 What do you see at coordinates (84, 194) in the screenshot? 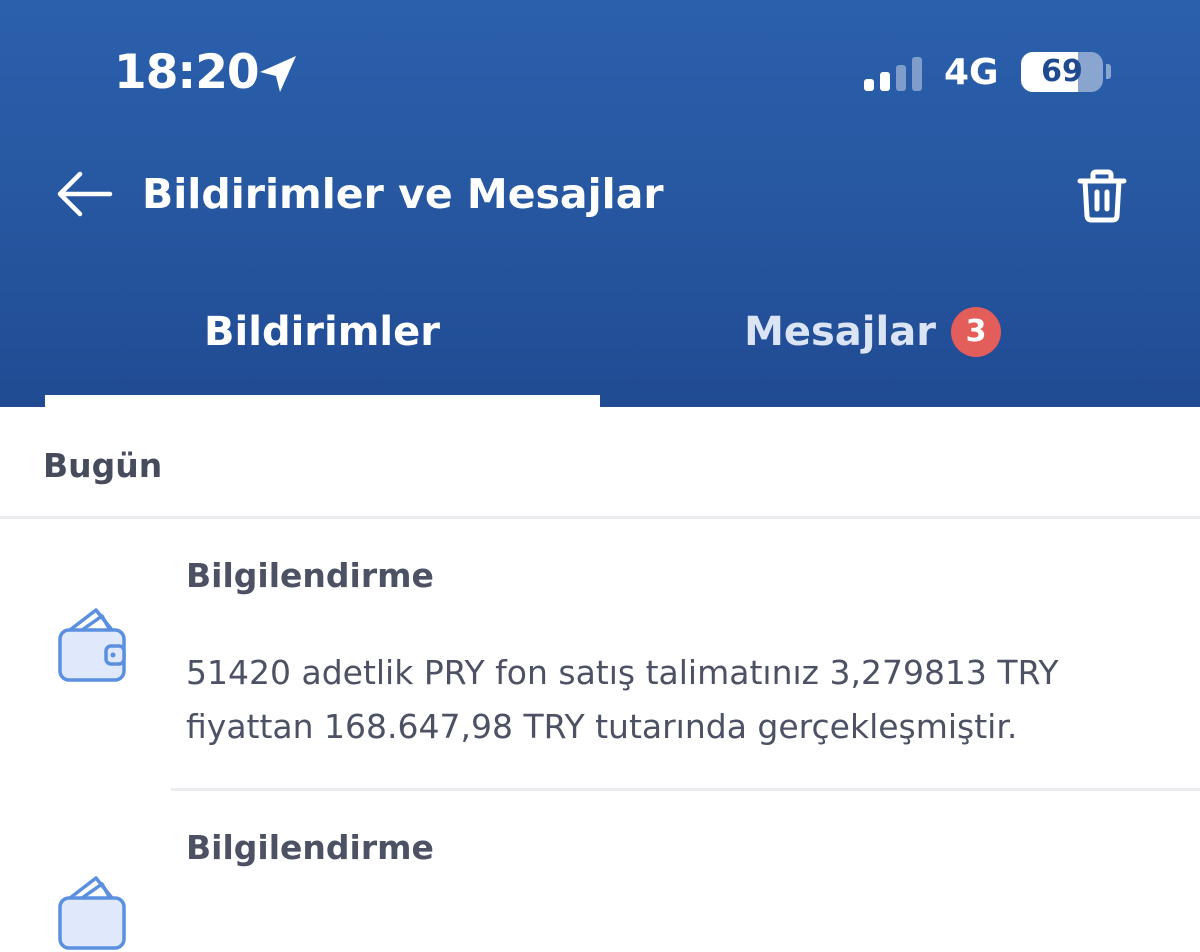
I see `back-arrow-icon` at bounding box center [84, 194].